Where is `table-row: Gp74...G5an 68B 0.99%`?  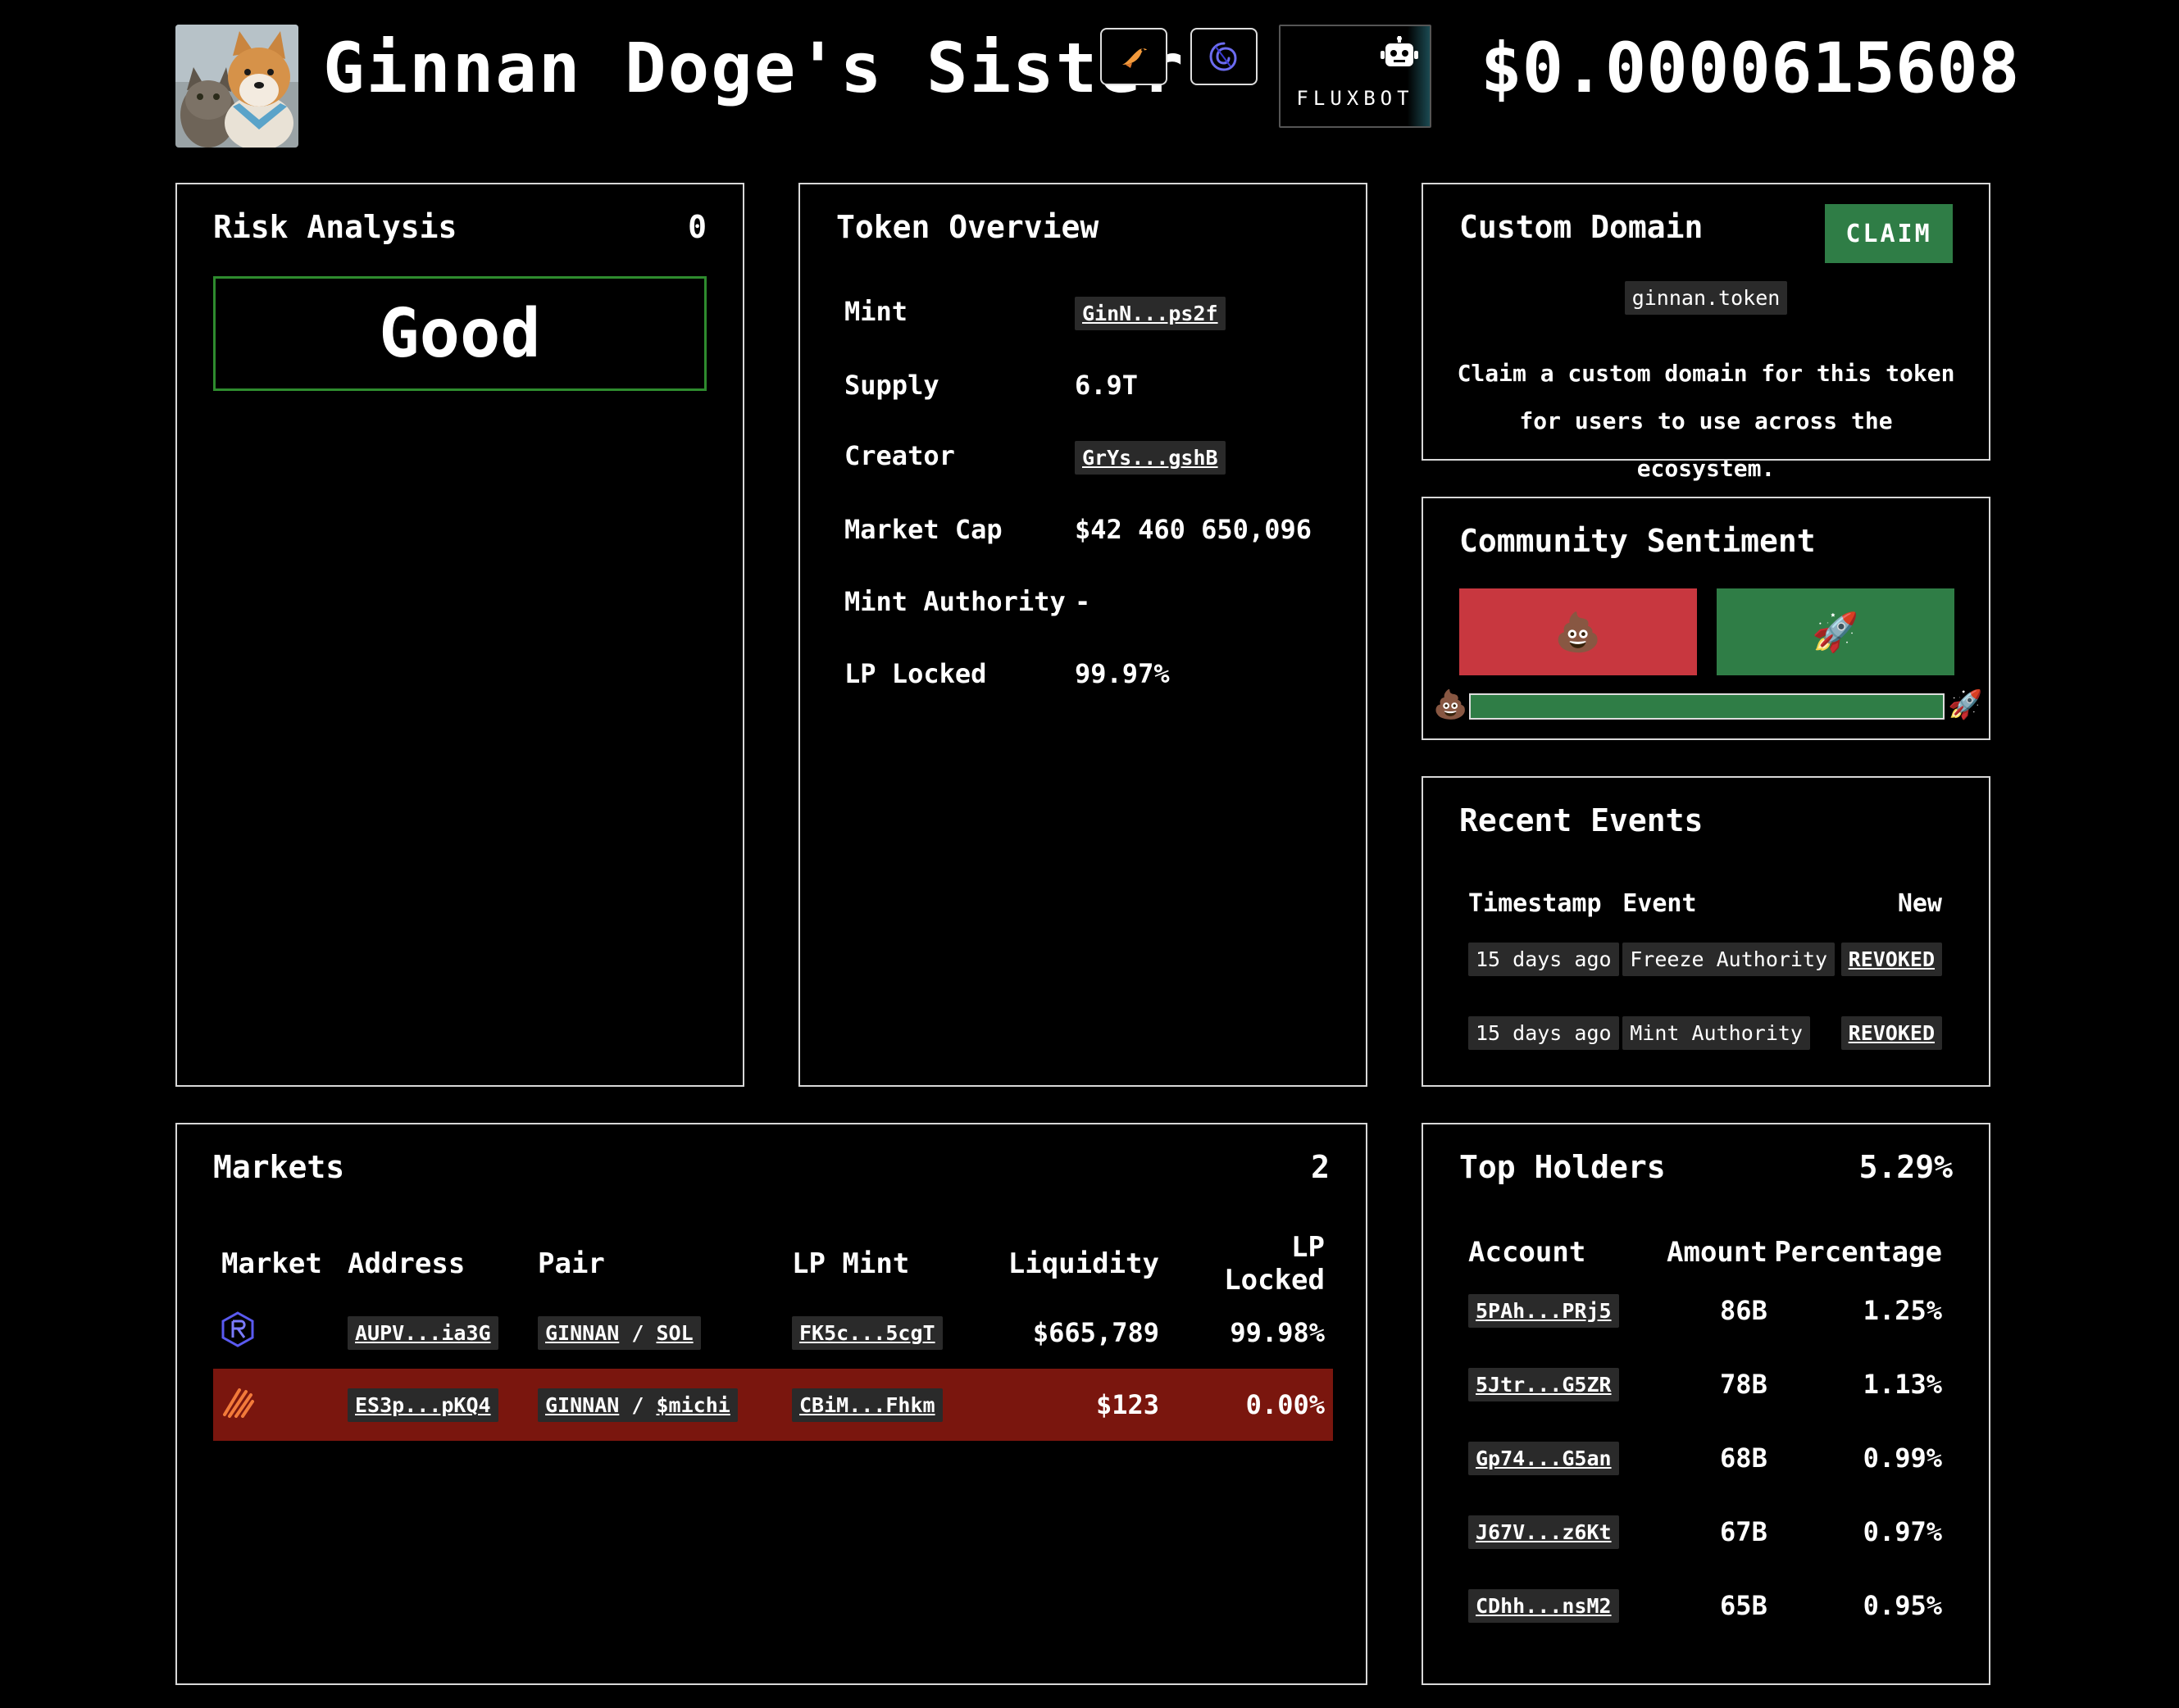 table-row: Gp74...G5an 68B 0.99% is located at coordinates (1705, 1458).